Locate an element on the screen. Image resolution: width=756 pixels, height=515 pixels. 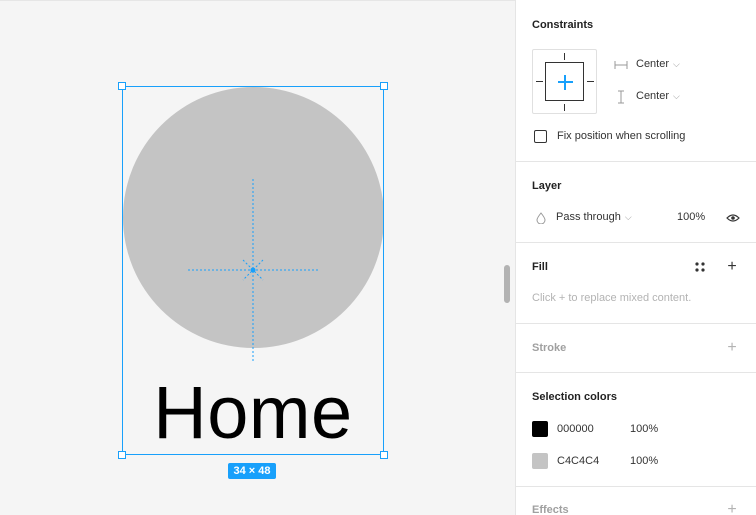
center-crosshair-icon is located at coordinates (254, 271).